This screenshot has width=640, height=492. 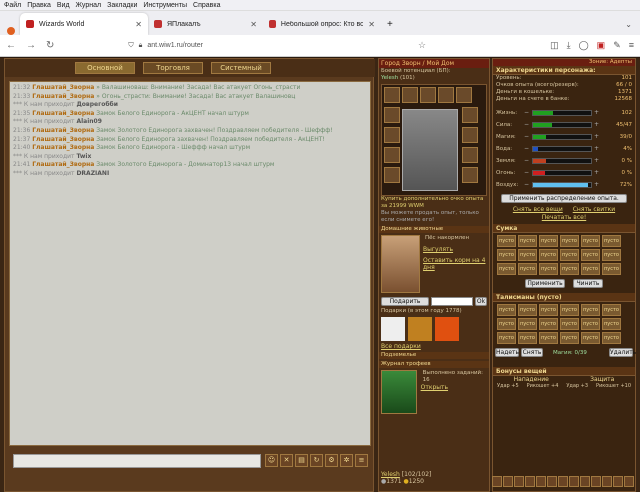 What do you see at coordinates (454, 387) in the screenshot?
I see `trophy-open-link: Открыть` at bounding box center [454, 387].